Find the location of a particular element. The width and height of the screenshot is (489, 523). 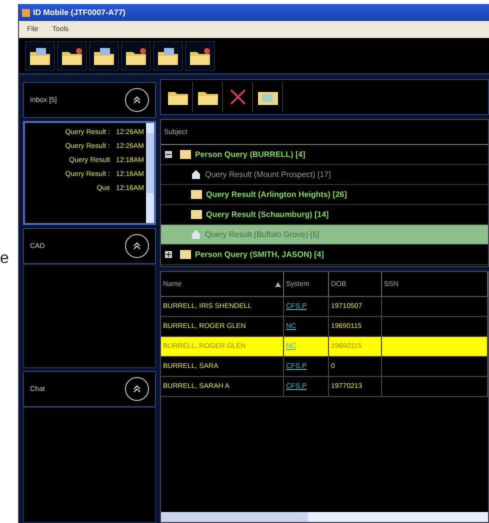

cut-off-text: e is located at coordinates (4, 259).